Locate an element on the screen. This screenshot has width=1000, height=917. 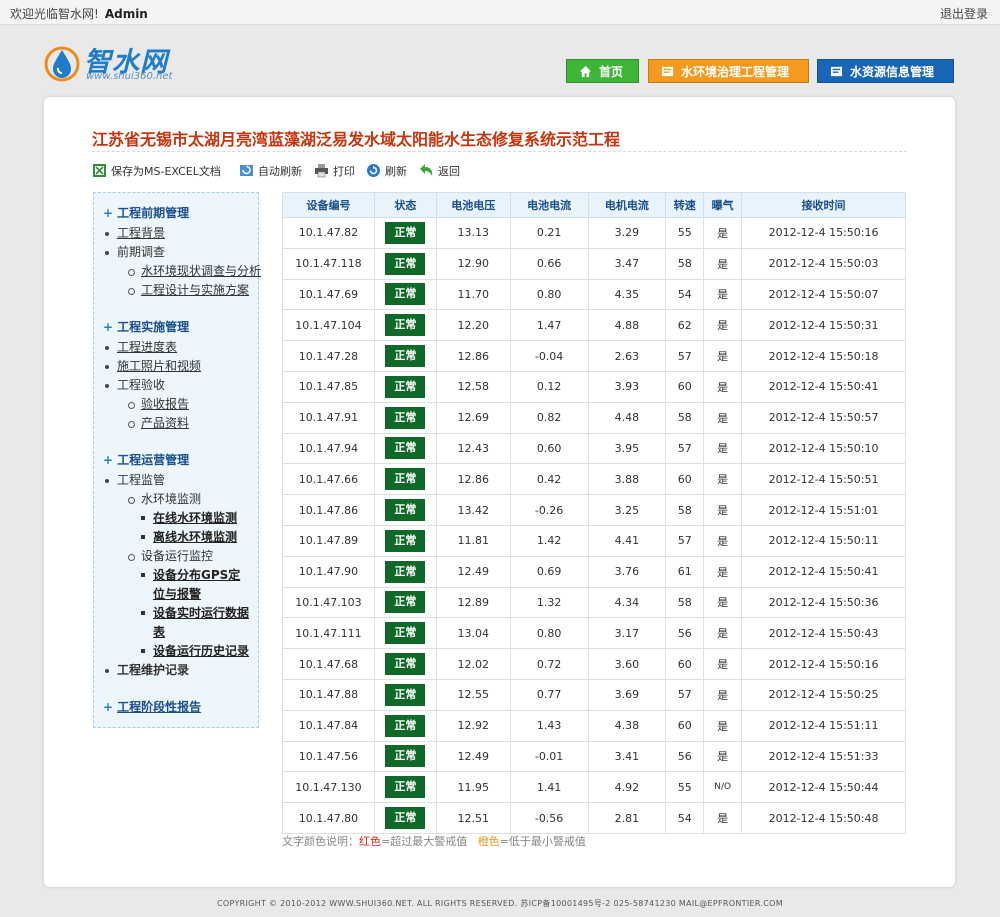
sidebar-item-realtime-data: 设备实时运行数据表 is located at coordinates (176, 623).